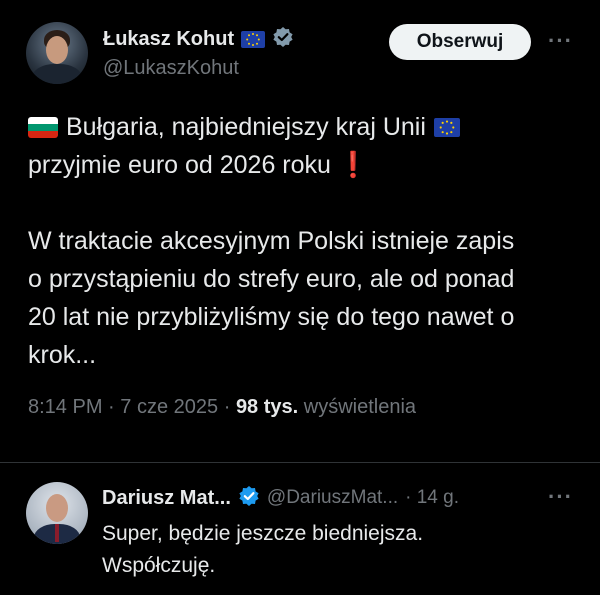 This screenshot has width=600, height=595. What do you see at coordinates (460, 42) in the screenshot?
I see `follow-button: Obserwuj` at bounding box center [460, 42].